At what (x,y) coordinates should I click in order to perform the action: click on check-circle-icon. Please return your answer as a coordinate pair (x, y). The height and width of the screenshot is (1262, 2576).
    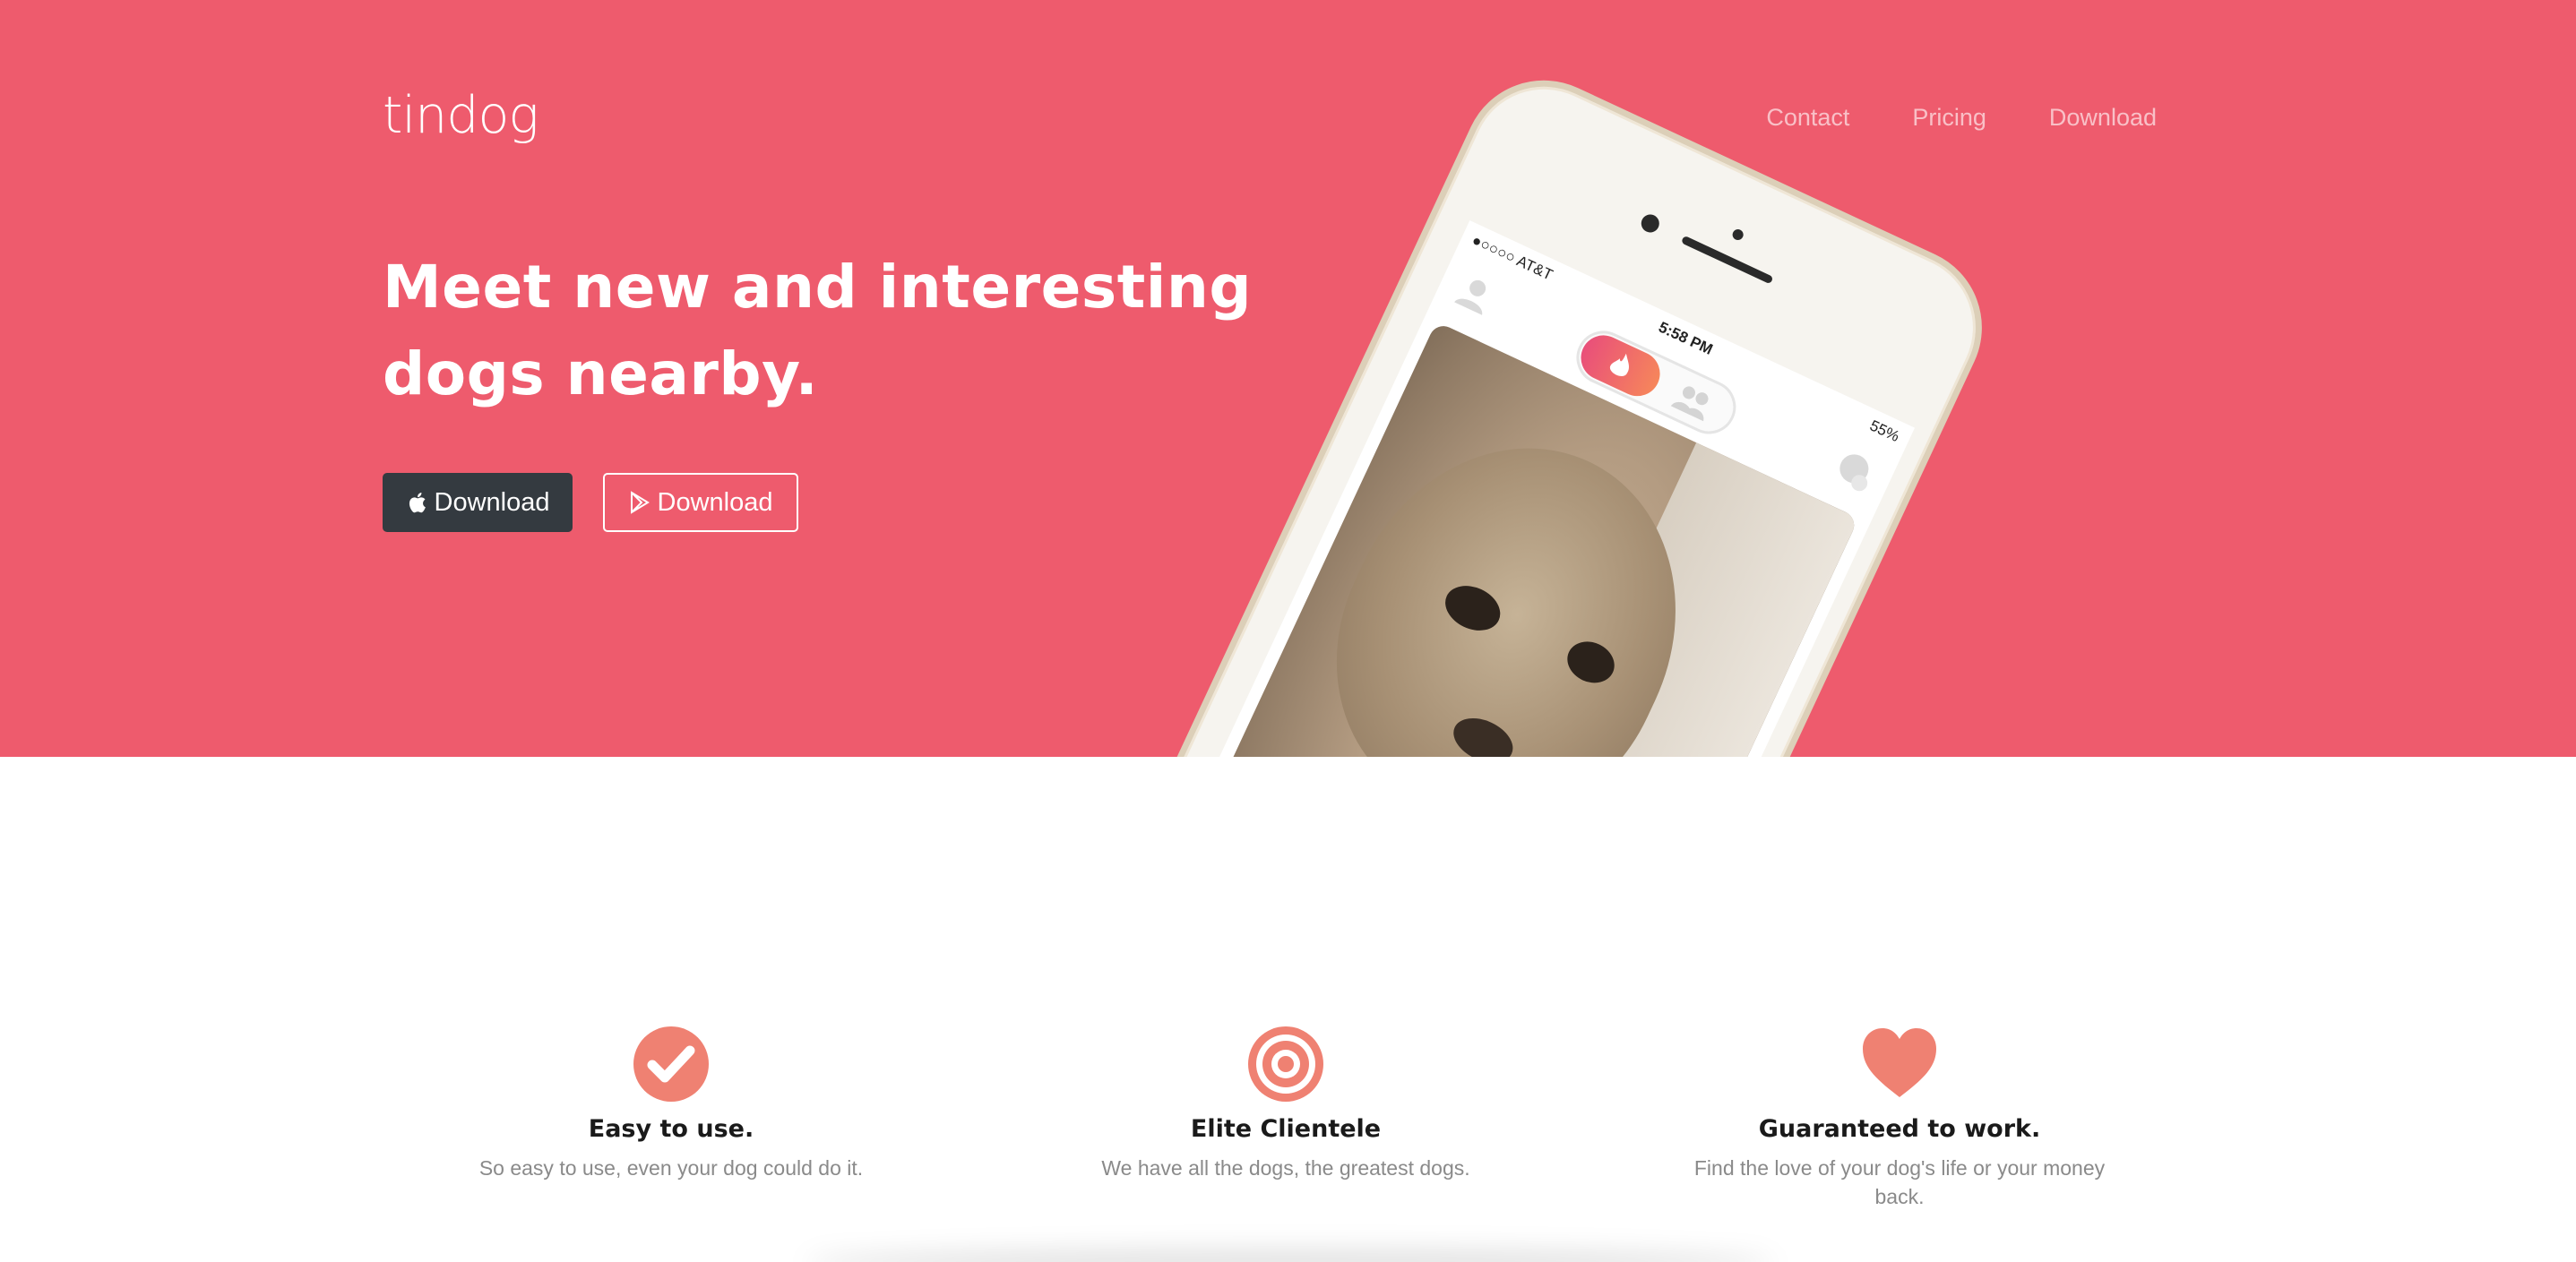
    Looking at the image, I should click on (671, 1064).